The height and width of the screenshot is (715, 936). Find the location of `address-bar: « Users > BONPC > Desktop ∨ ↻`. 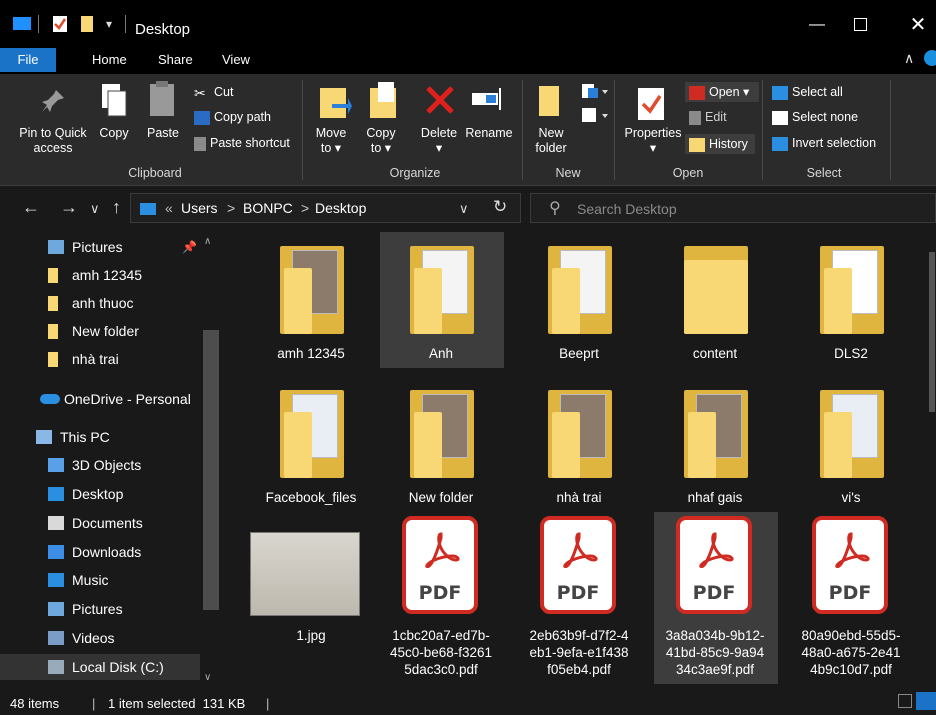

address-bar: « Users > BONPC > Desktop ∨ ↻ is located at coordinates (325, 208).